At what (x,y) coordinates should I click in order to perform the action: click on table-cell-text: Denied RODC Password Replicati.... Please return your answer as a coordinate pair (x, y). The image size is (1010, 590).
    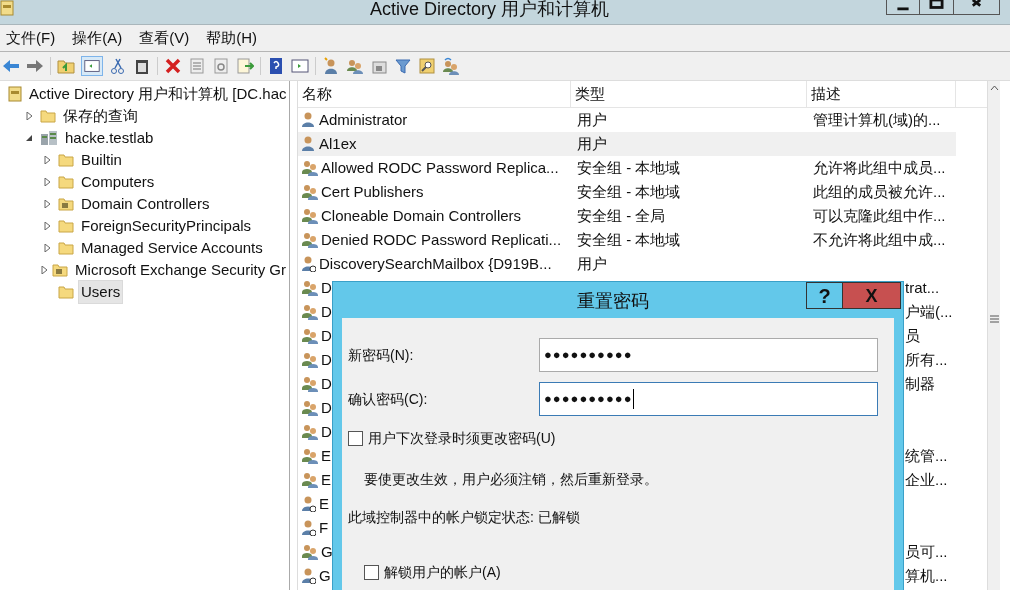
    Looking at the image, I should click on (441, 239).